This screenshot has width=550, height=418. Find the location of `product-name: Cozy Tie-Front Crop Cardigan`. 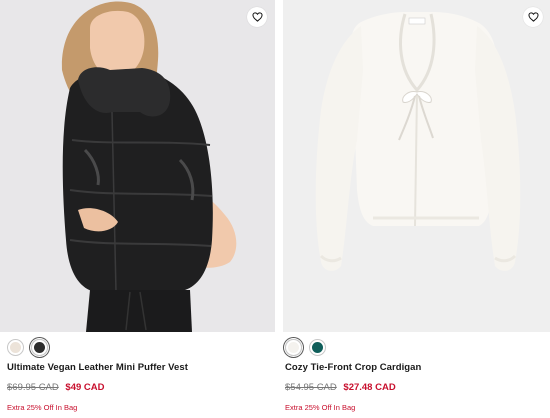

product-name: Cozy Tie-Front Crop Cardigan is located at coordinates (353, 367).